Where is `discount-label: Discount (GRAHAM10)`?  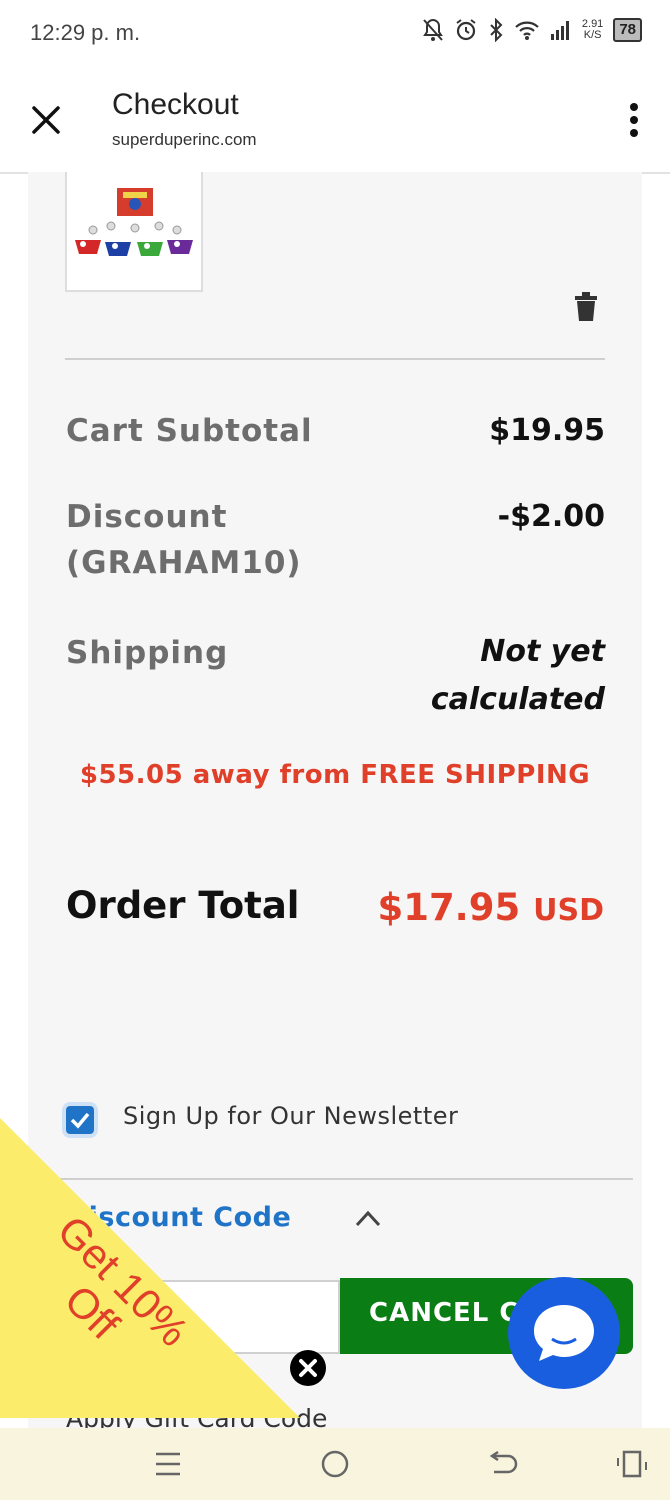 discount-label: Discount (GRAHAM10) is located at coordinates (184, 540).